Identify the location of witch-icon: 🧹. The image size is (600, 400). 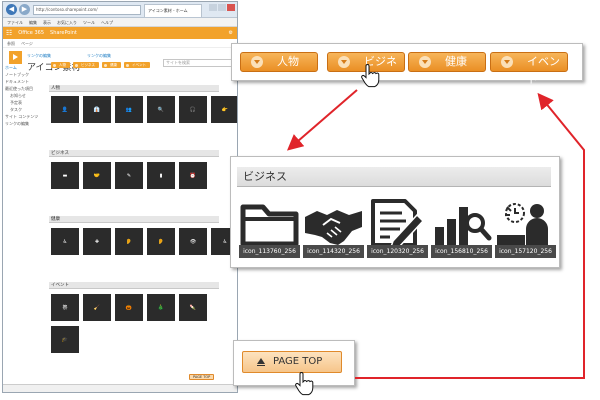
(97, 307).